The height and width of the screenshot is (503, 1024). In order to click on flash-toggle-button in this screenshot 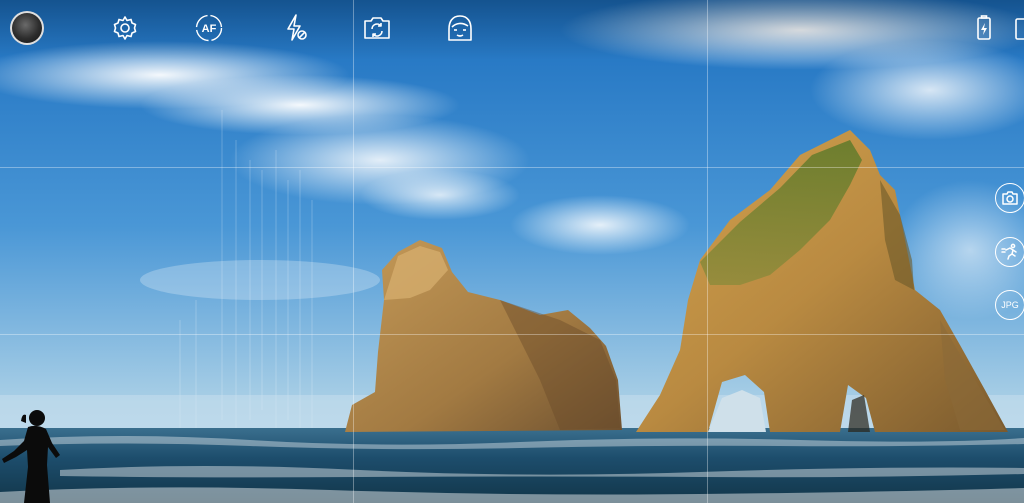, I will do `click(295, 28)`.